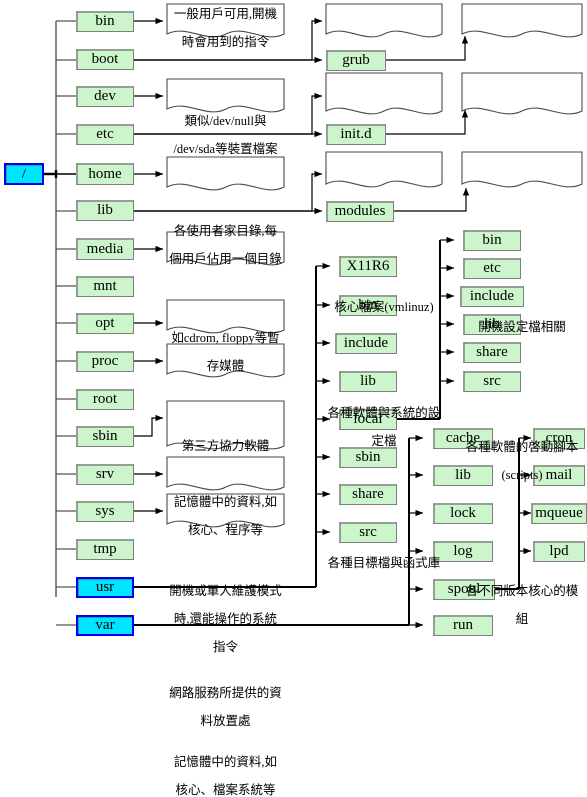  Describe the element at coordinates (105, 21) in the screenshot. I see `node-bin: bin` at that location.